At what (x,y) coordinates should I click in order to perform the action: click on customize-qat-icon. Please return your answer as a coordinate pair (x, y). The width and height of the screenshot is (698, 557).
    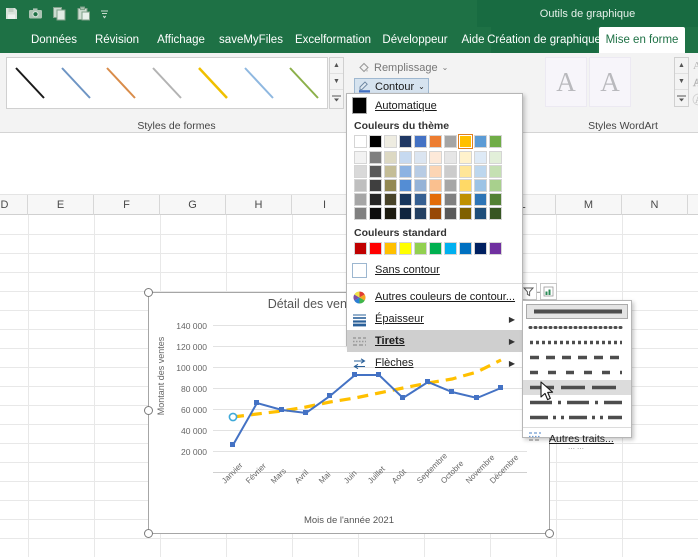
    Looking at the image, I should click on (104, 13).